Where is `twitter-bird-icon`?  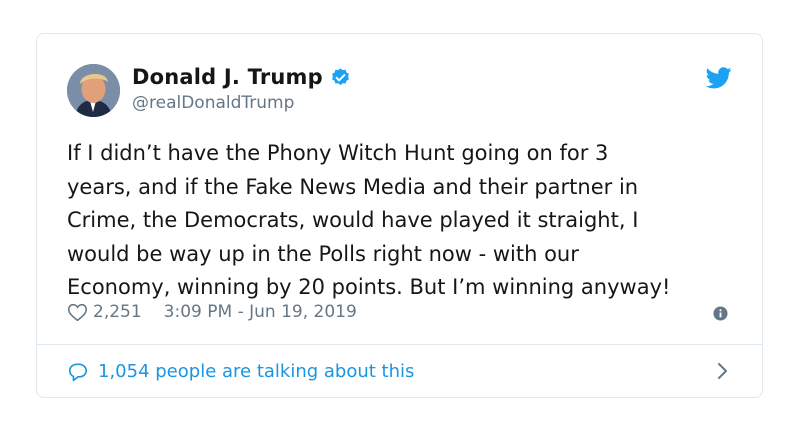
twitter-bird-icon is located at coordinates (719, 78).